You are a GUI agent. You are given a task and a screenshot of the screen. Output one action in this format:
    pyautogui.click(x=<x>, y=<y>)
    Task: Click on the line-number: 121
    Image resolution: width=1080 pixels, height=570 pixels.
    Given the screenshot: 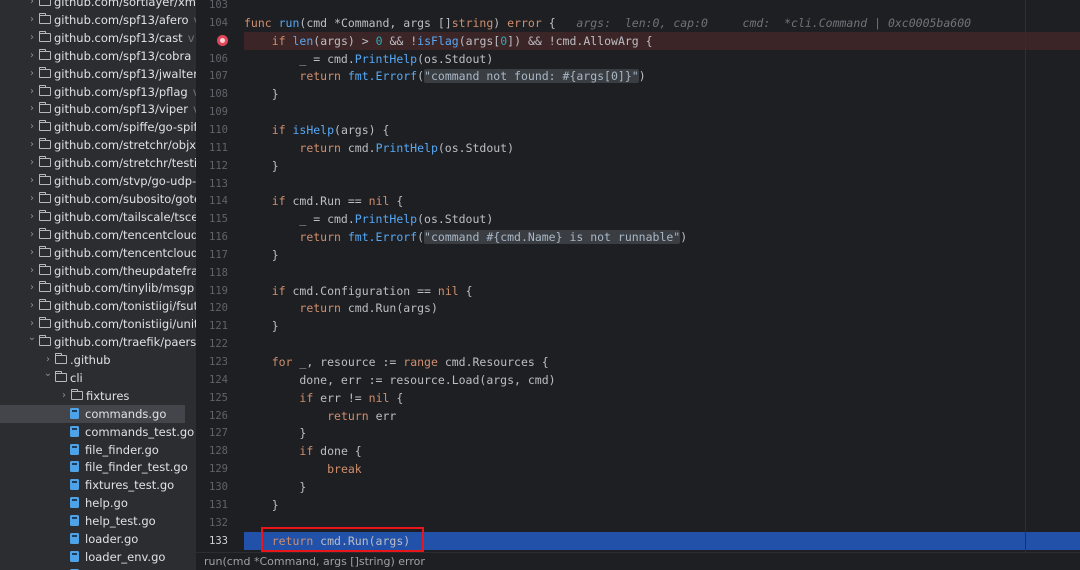 What is the action you would take?
    pyautogui.click(x=213, y=326)
    